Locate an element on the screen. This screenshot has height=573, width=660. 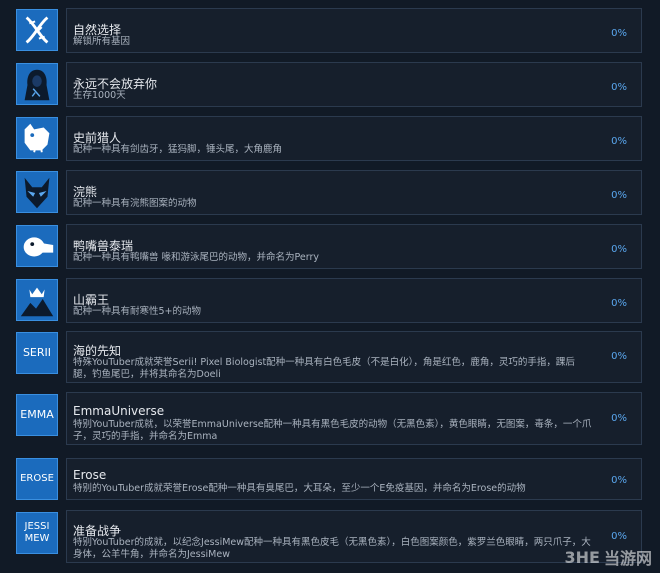
watermark-brand: 3HE is located at coordinates (582, 557).